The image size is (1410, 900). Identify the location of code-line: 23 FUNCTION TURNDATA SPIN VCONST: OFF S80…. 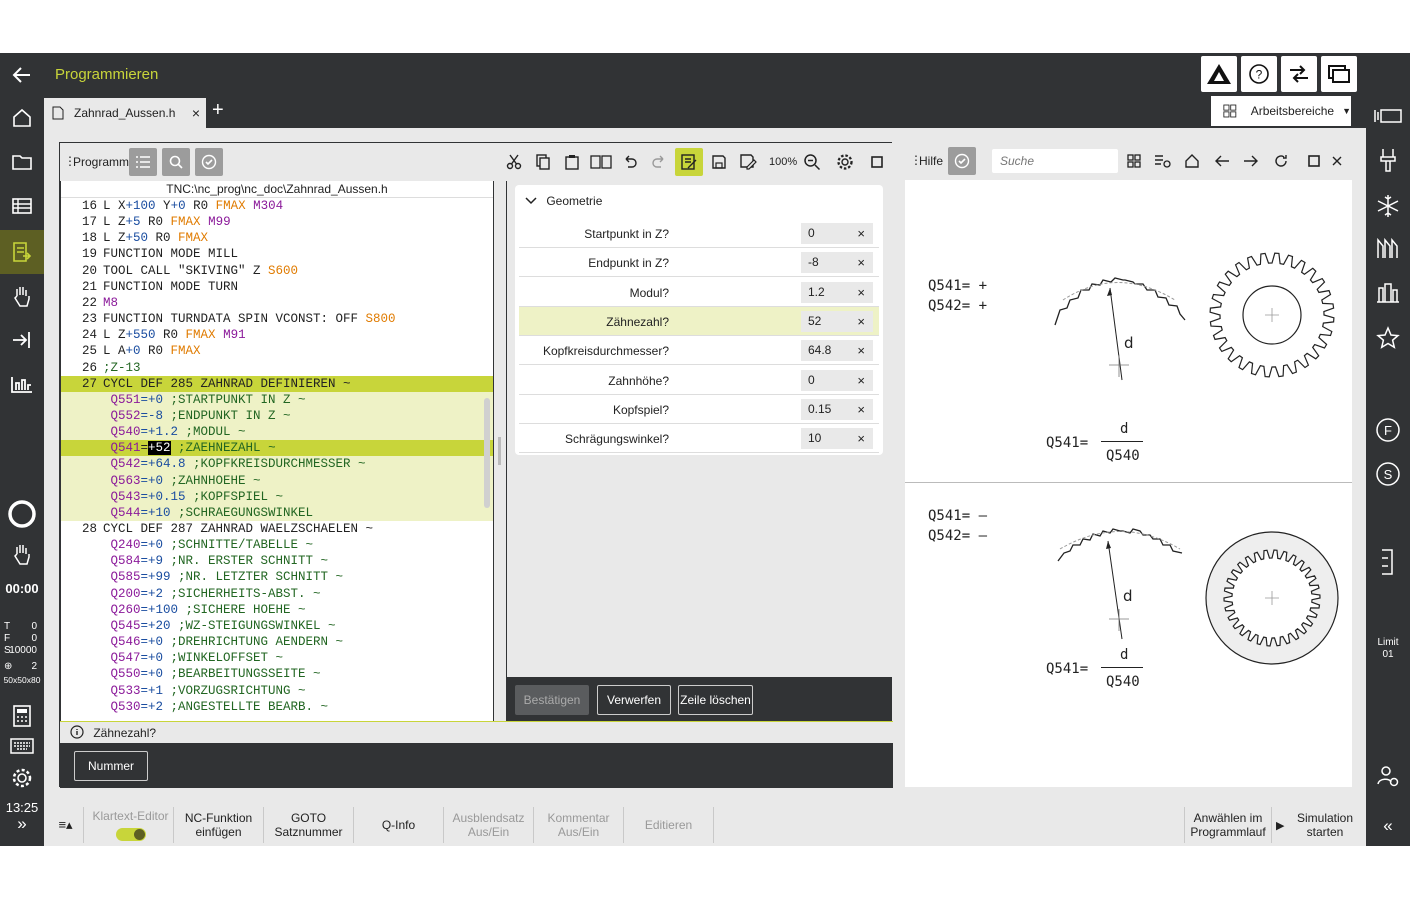
(277, 319).